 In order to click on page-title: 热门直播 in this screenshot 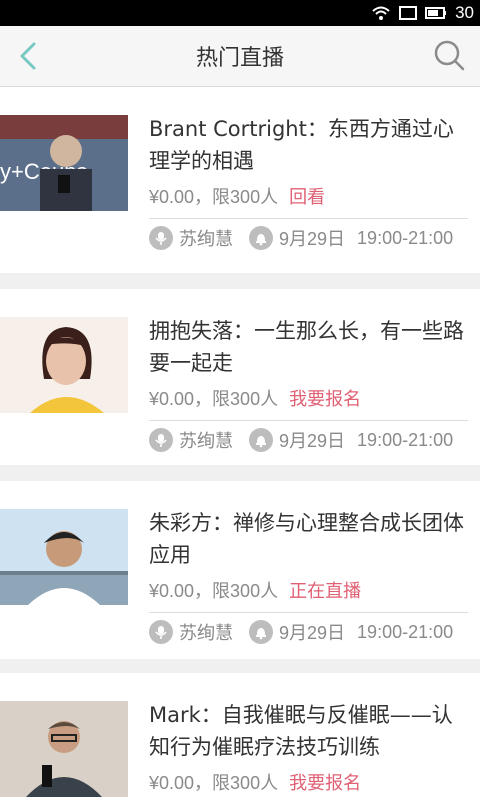, I will do `click(239, 58)`.